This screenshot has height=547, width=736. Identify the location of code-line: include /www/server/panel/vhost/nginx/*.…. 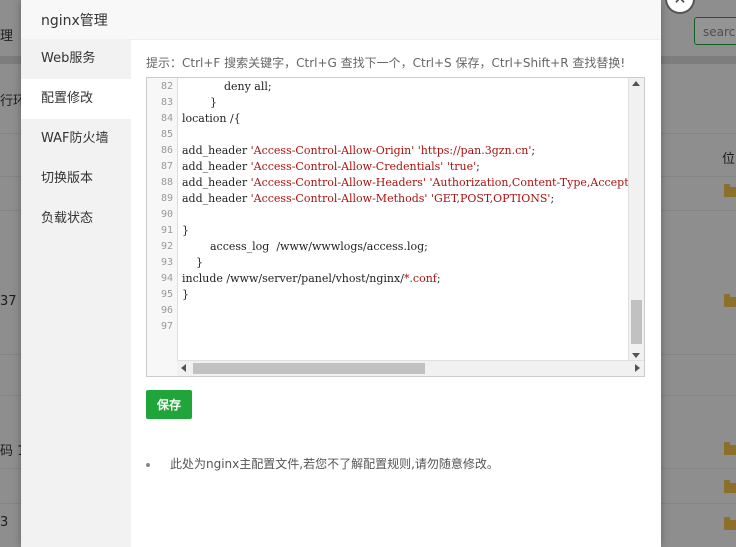
(311, 279).